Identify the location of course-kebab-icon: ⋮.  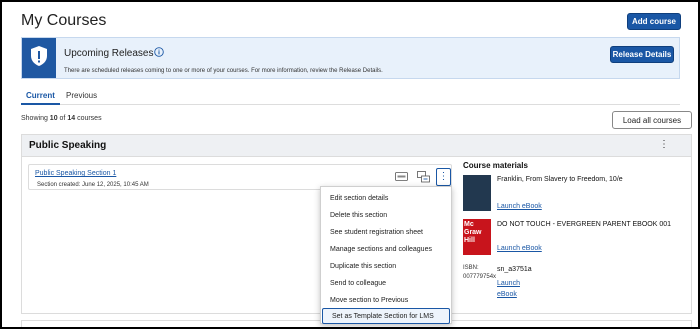
(664, 146).